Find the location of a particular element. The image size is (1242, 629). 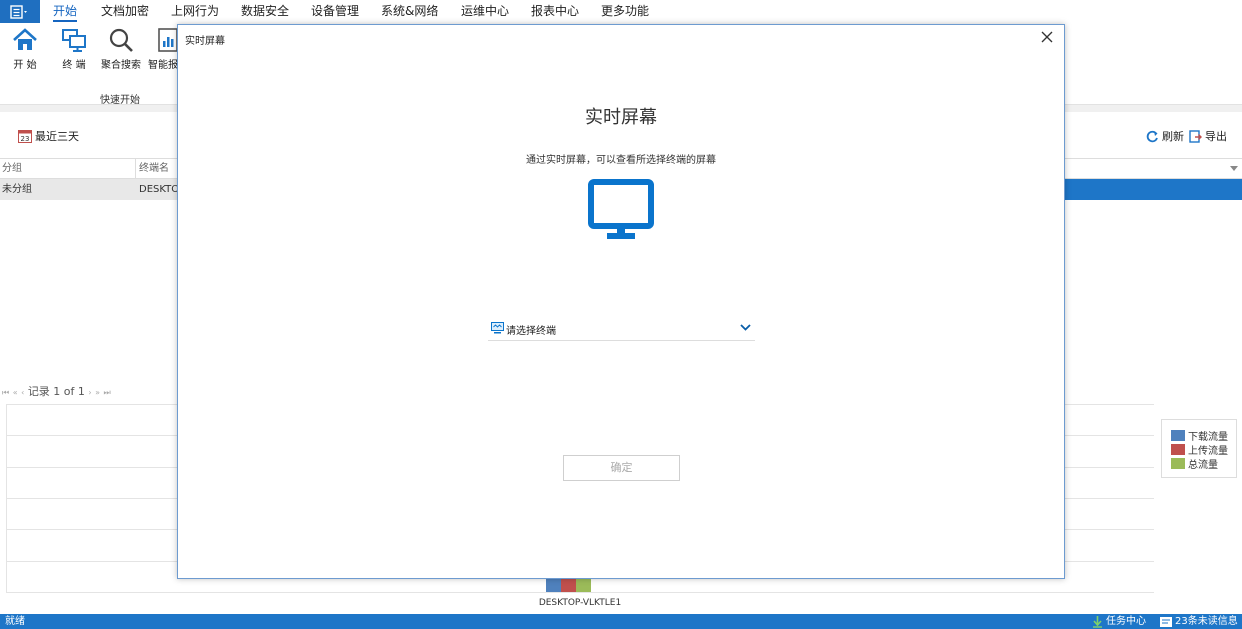

ribbon-start-button: 开 始 is located at coordinates (25, 49).